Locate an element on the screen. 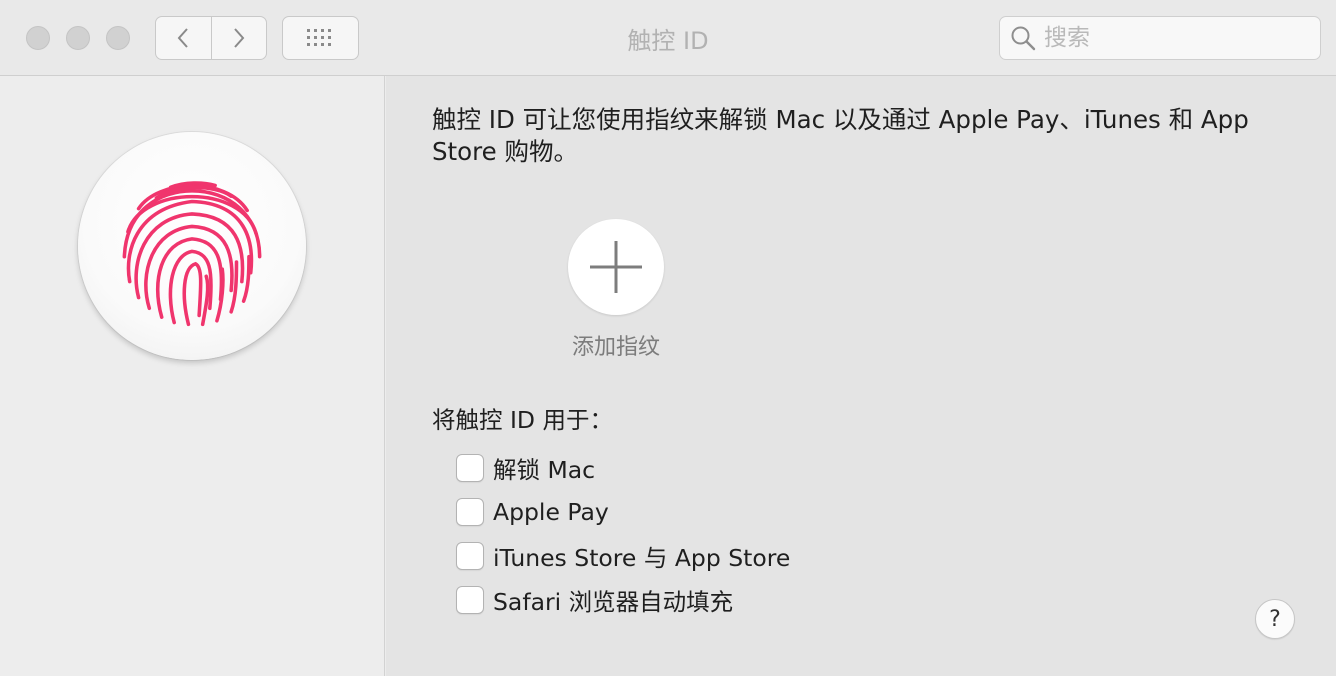  option-unlock-mac: 解锁 Mac is located at coordinates (623, 468).